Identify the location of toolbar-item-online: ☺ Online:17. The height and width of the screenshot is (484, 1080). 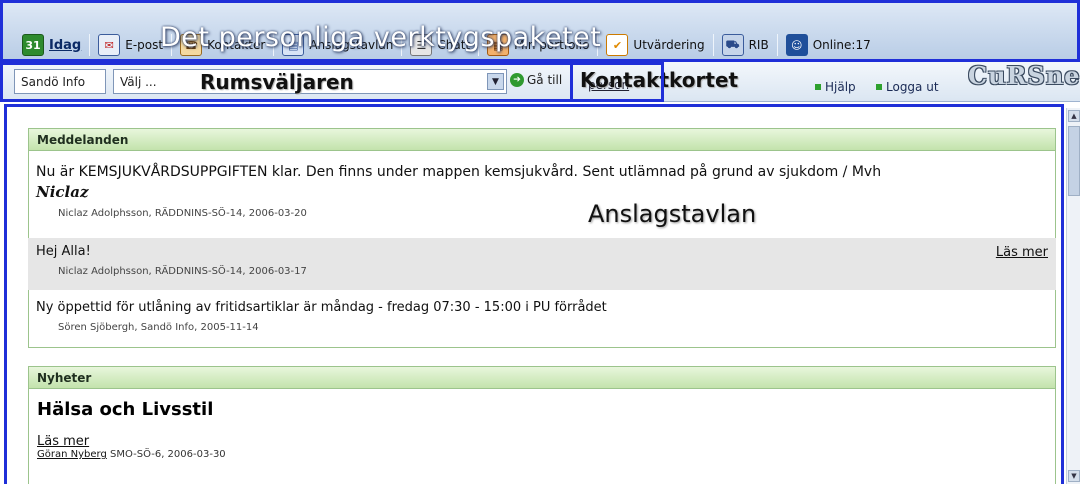
(828, 45).